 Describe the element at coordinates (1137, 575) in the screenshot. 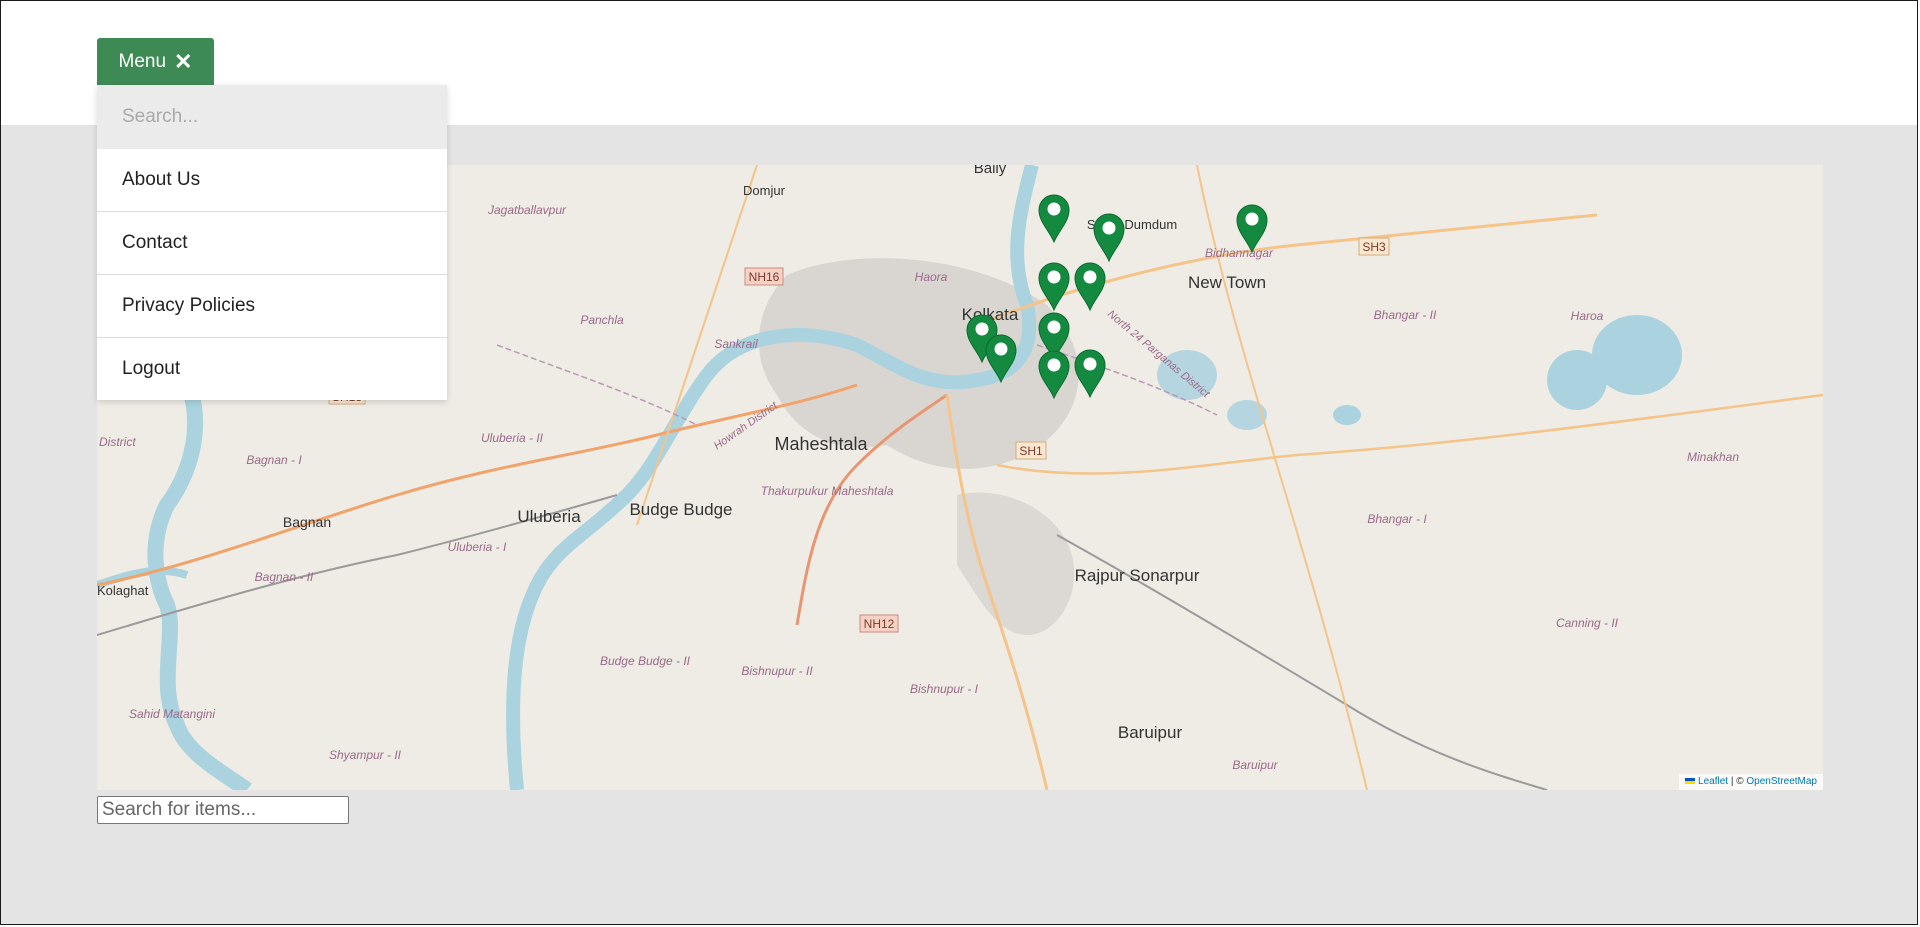

I see `place-label-rajpur-sonarpur: Rajpur Sonarpur` at that location.